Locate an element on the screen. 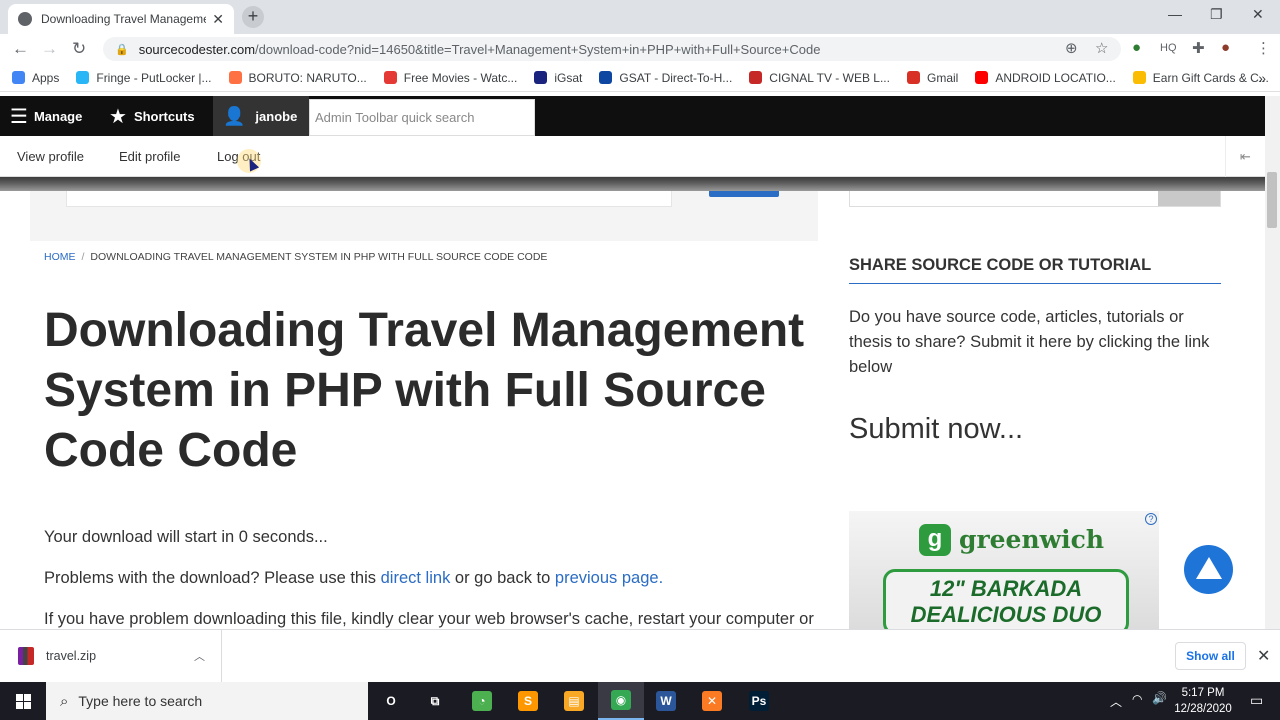  cortana-icon: O is located at coordinates (391, 701).